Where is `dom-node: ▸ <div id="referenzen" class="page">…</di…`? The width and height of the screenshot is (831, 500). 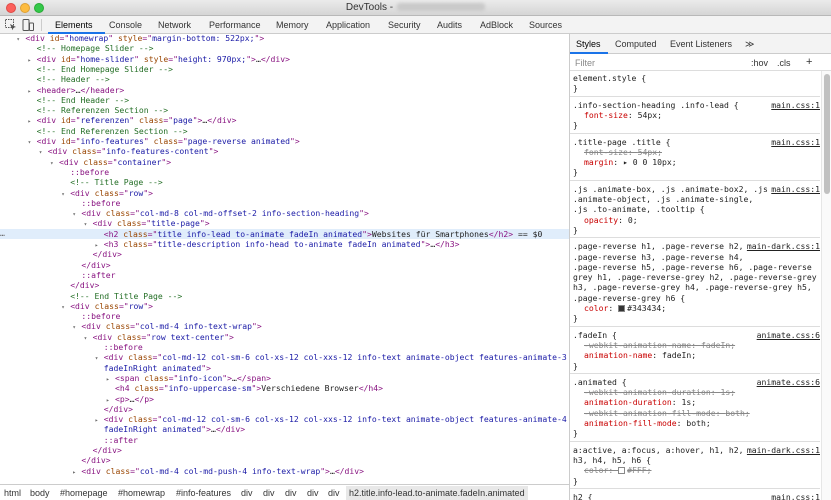 dom-node: ▸ <div id="referenzen" class="page">…</di… is located at coordinates (284, 120).